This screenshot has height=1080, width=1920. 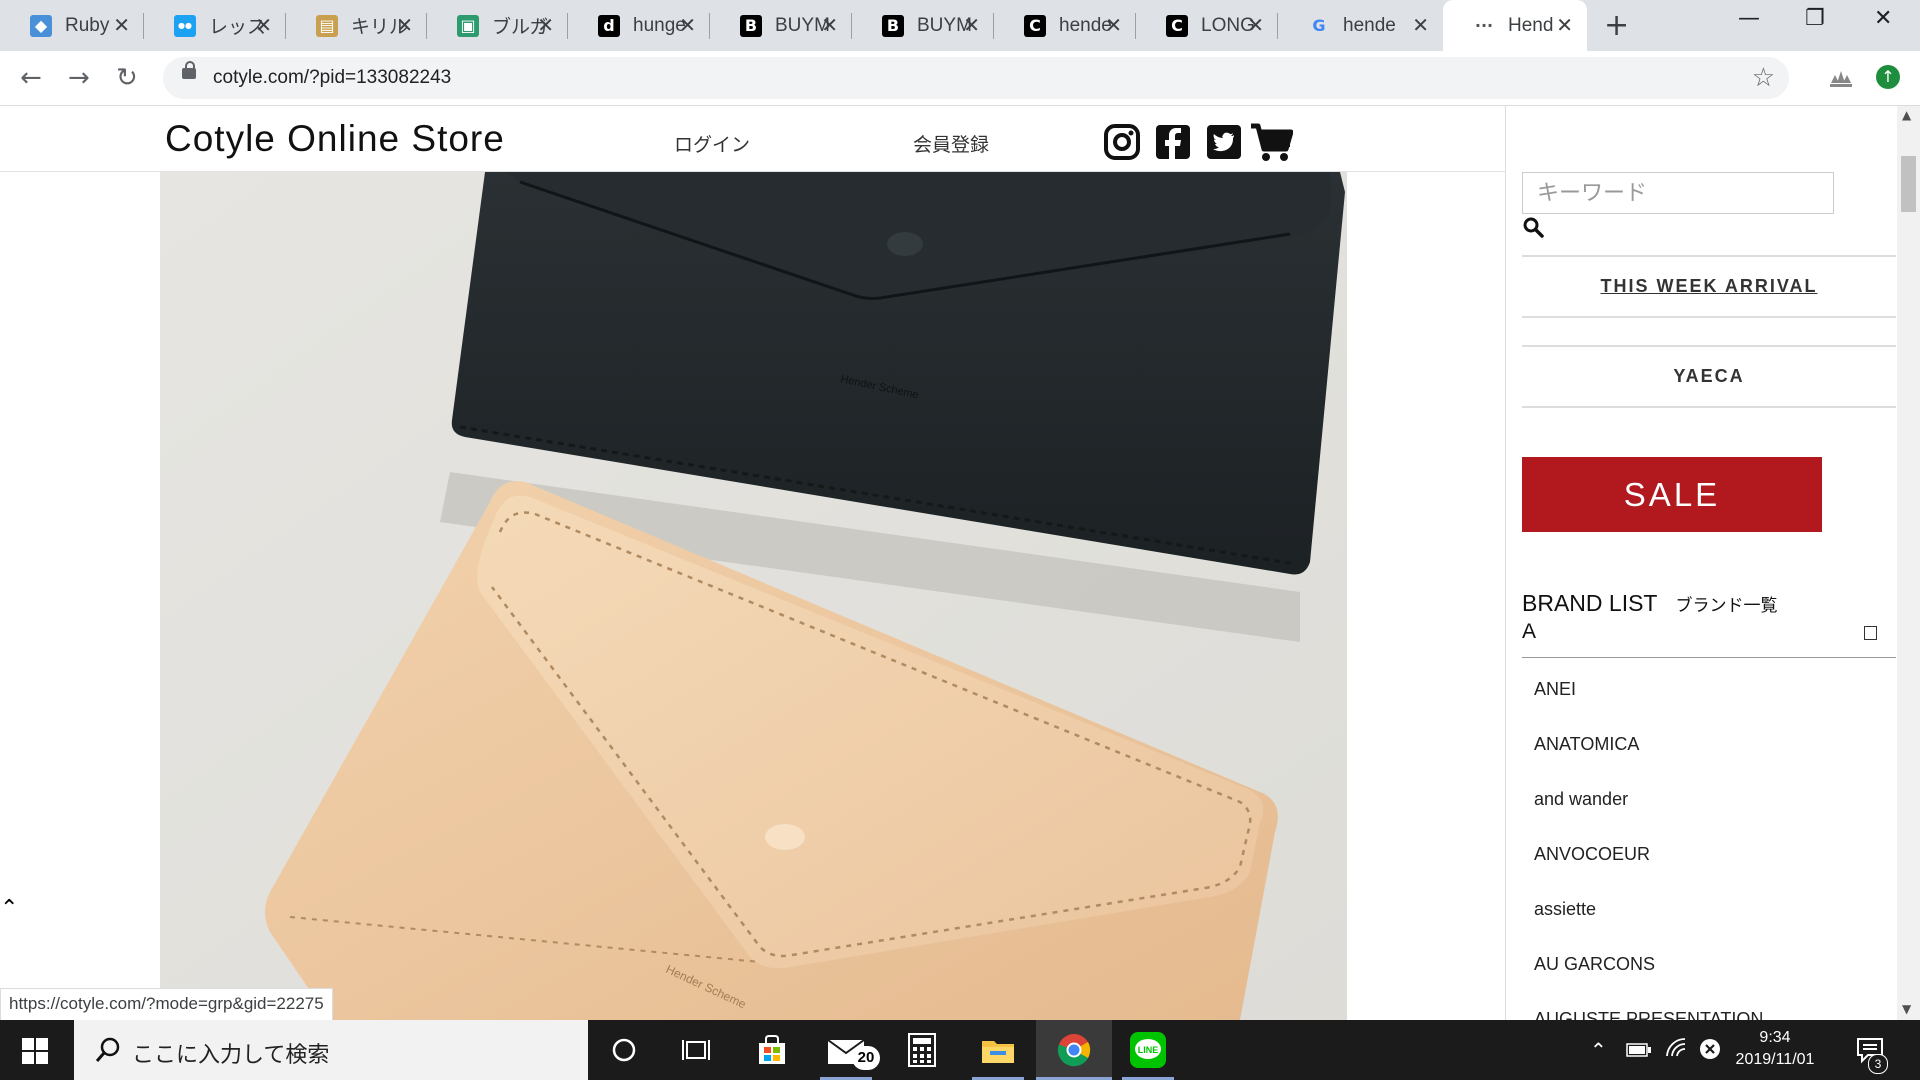 What do you see at coordinates (1224, 142) in the screenshot?
I see `twitter-icon` at bounding box center [1224, 142].